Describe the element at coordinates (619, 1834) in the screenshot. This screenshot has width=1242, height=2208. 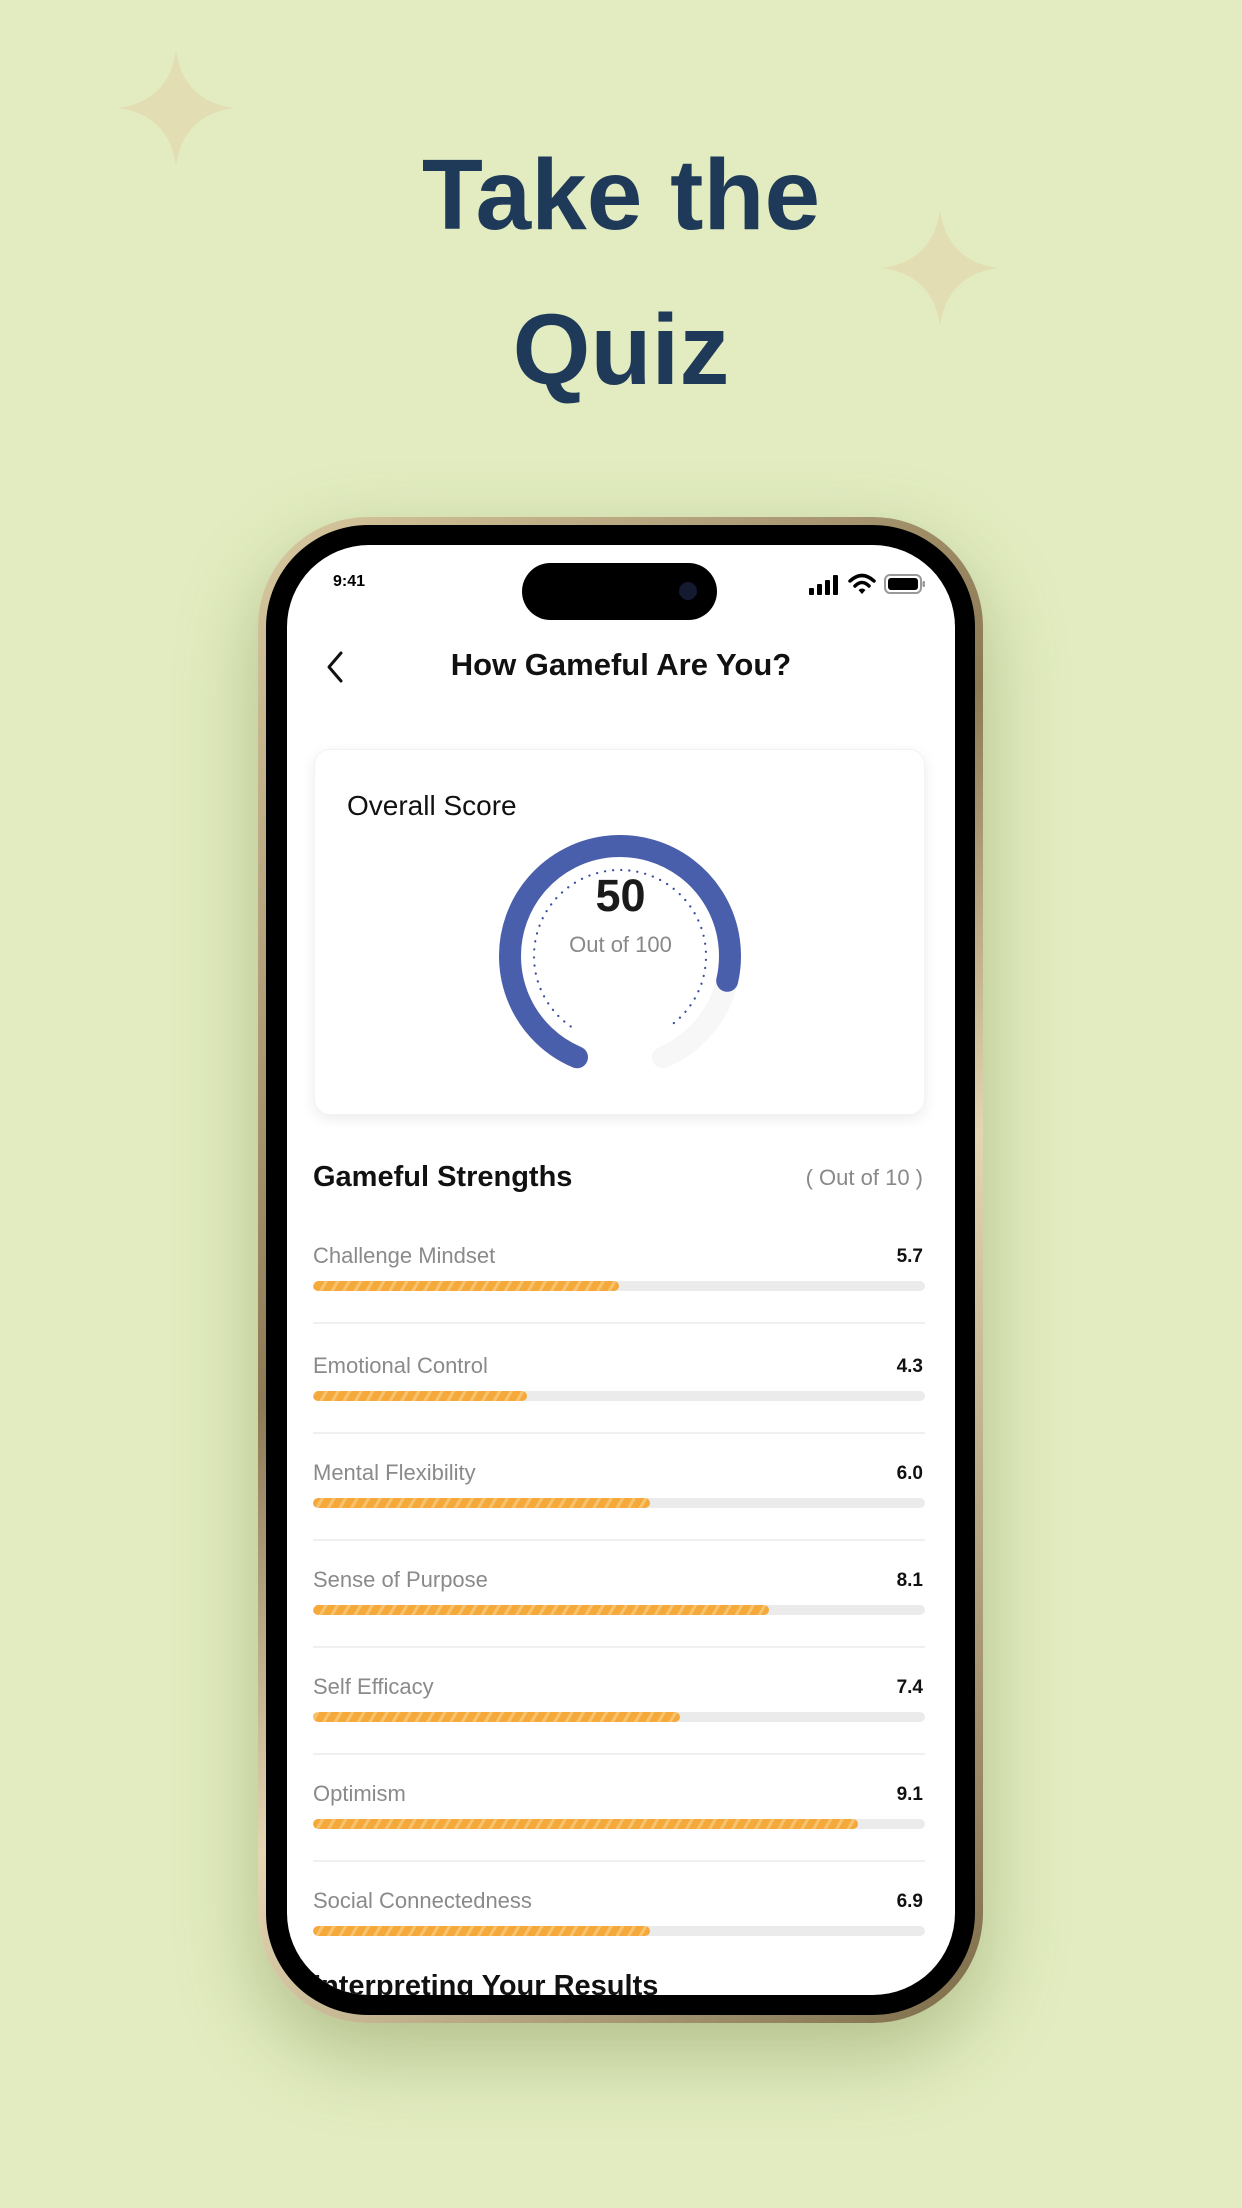
I see `strength-row: Optimism 9.1` at that location.